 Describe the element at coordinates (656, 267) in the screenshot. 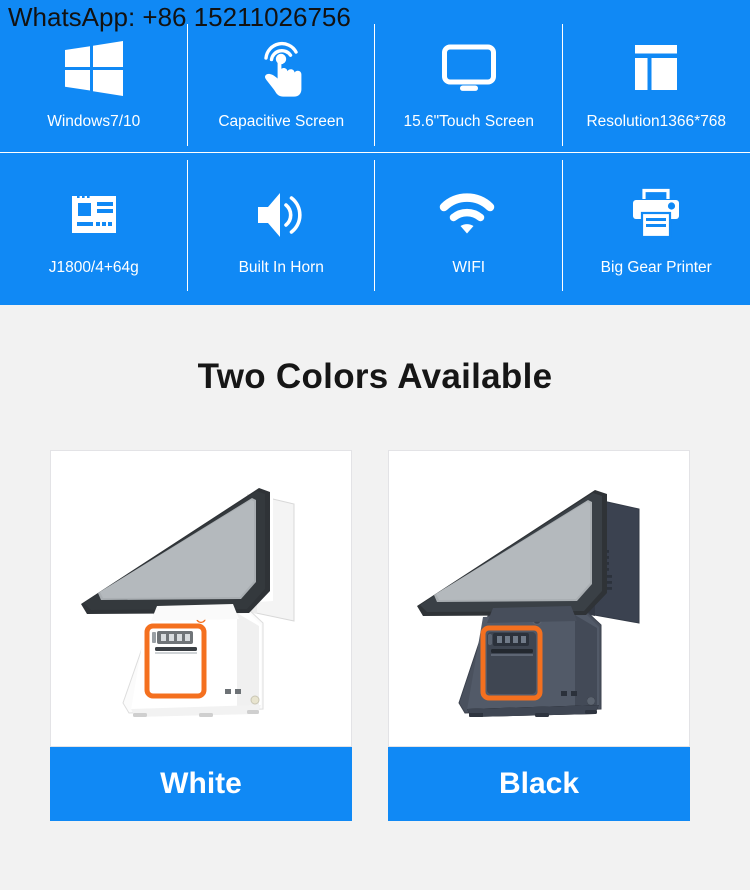

I see `feature-label: Big Gear Printer` at that location.